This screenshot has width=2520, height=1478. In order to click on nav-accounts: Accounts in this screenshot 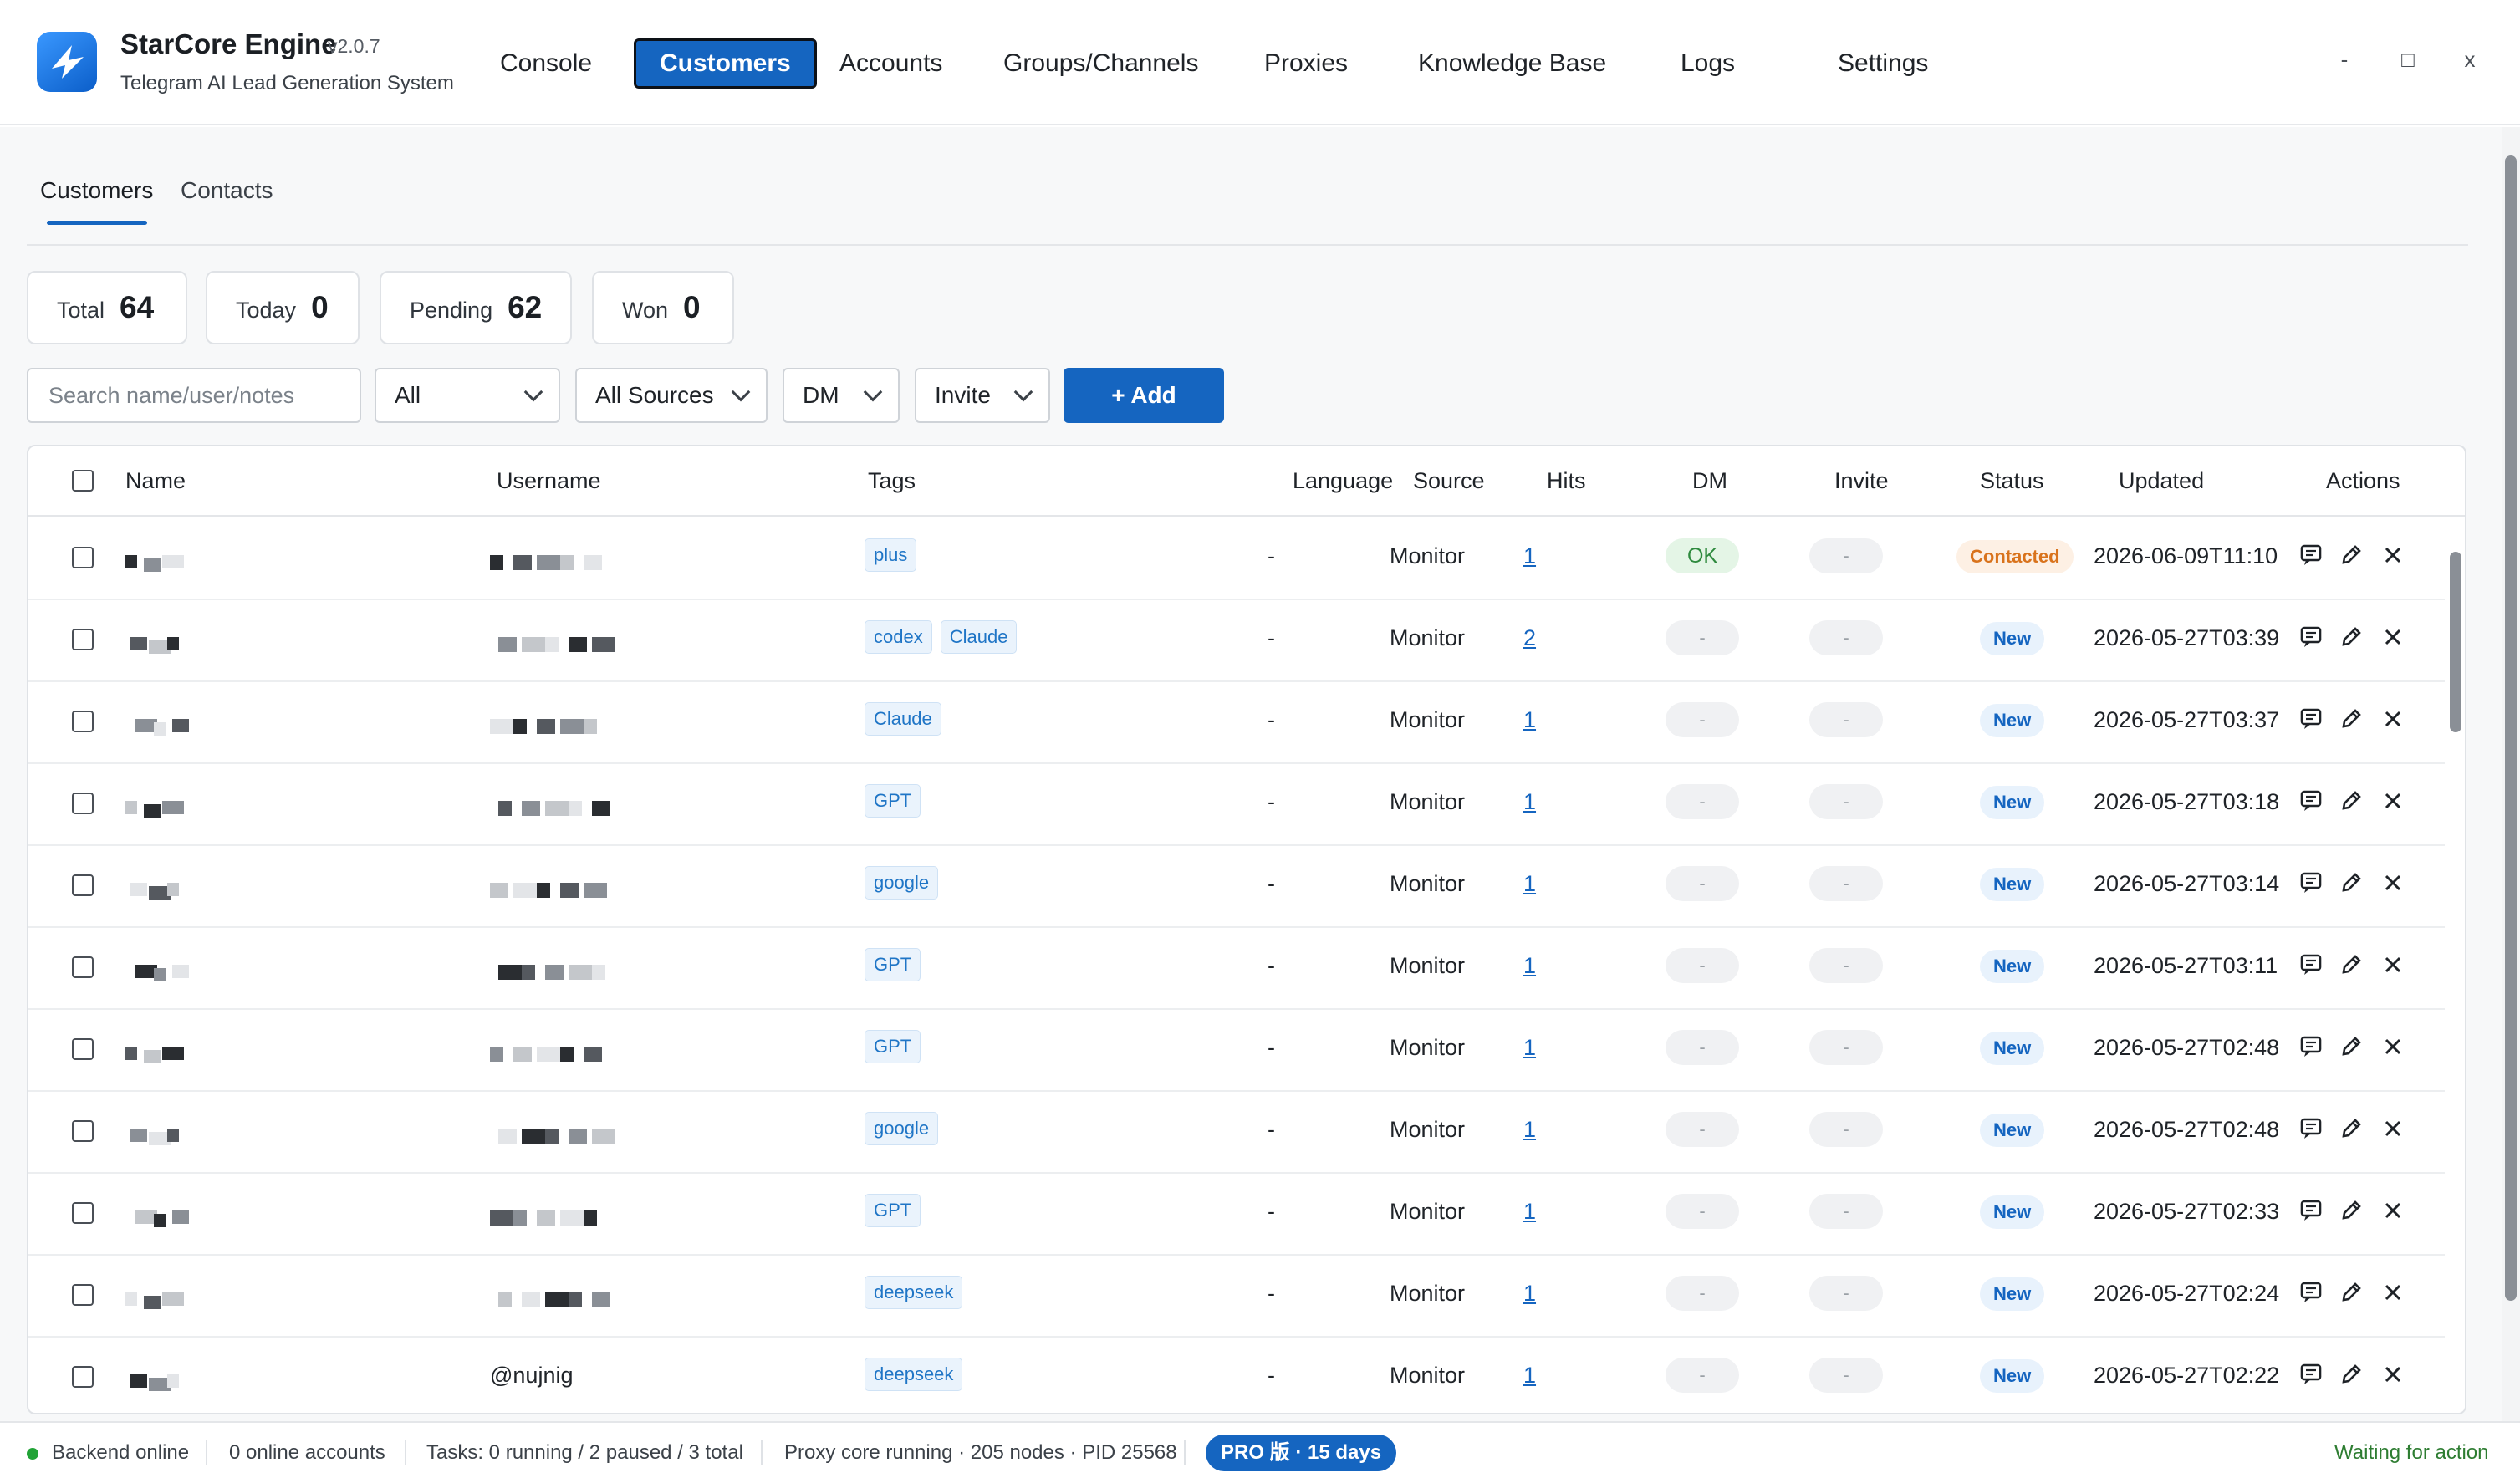, I will do `click(891, 63)`.